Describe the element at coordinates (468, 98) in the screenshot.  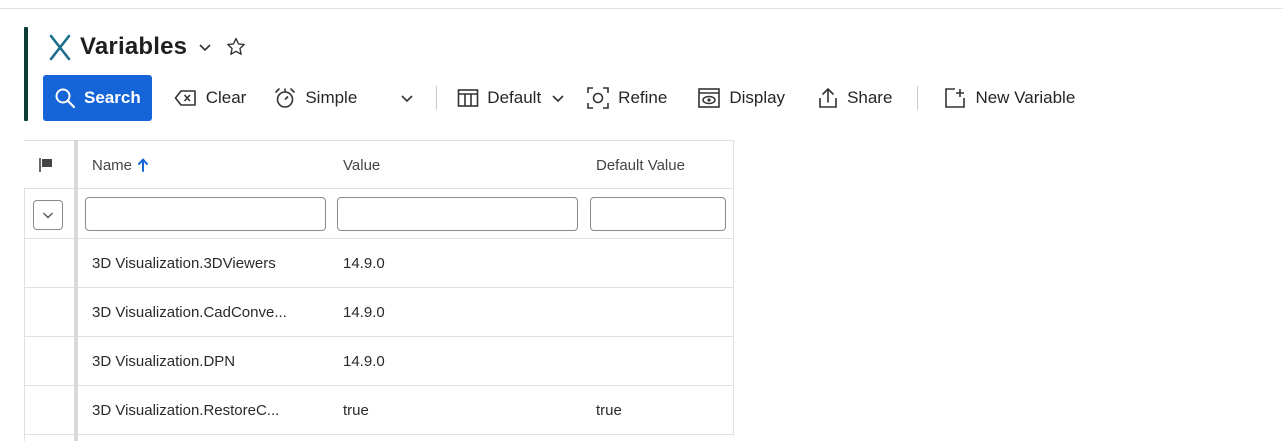
I see `columns-icon` at that location.